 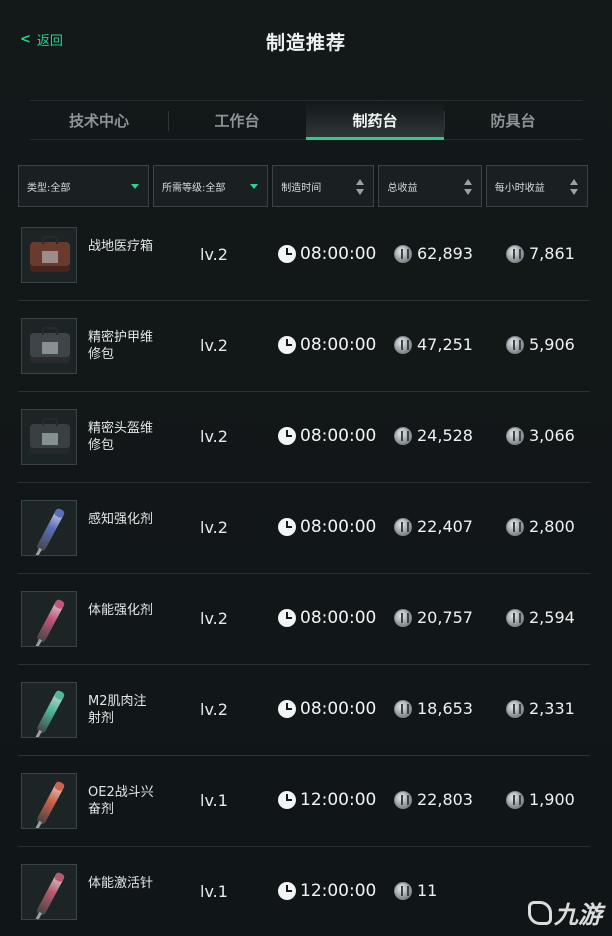 I want to click on item-name: 精密护甲维修包, so click(x=121, y=346).